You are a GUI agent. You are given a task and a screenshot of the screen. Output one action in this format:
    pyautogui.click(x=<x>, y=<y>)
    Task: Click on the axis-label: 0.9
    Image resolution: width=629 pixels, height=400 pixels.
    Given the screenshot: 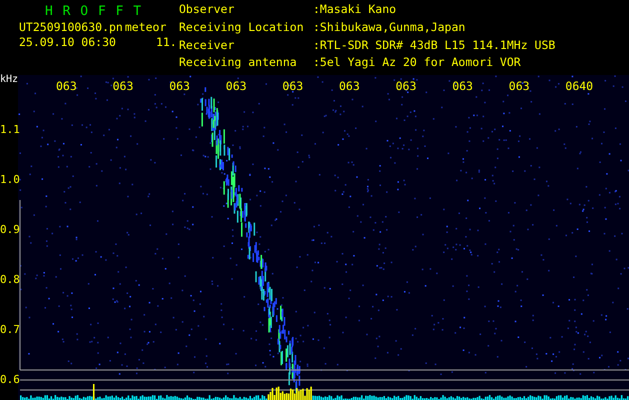 What is the action you would take?
    pyautogui.click(x=10, y=230)
    